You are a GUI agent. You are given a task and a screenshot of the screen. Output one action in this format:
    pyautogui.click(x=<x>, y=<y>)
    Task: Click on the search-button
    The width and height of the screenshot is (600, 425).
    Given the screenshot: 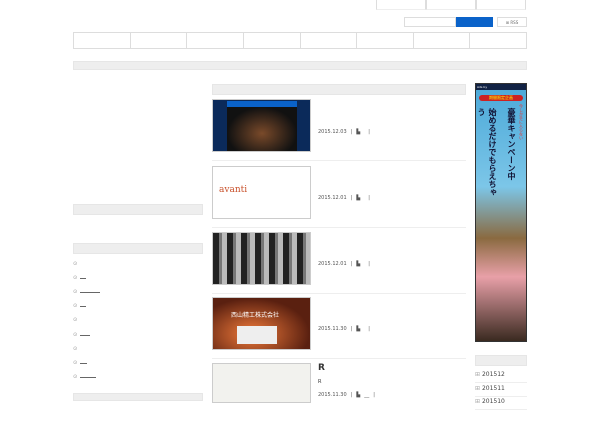 What is the action you would take?
    pyautogui.click(x=474, y=22)
    